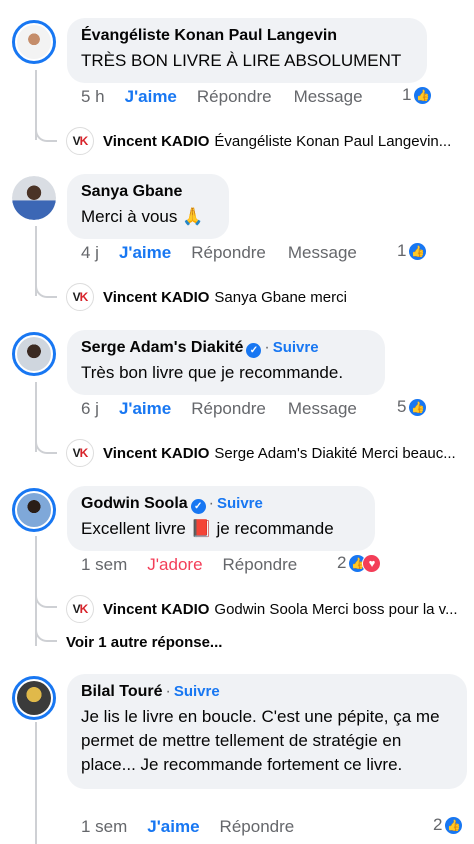  I want to click on comment-author-name: Godwin Soola, so click(134, 503).